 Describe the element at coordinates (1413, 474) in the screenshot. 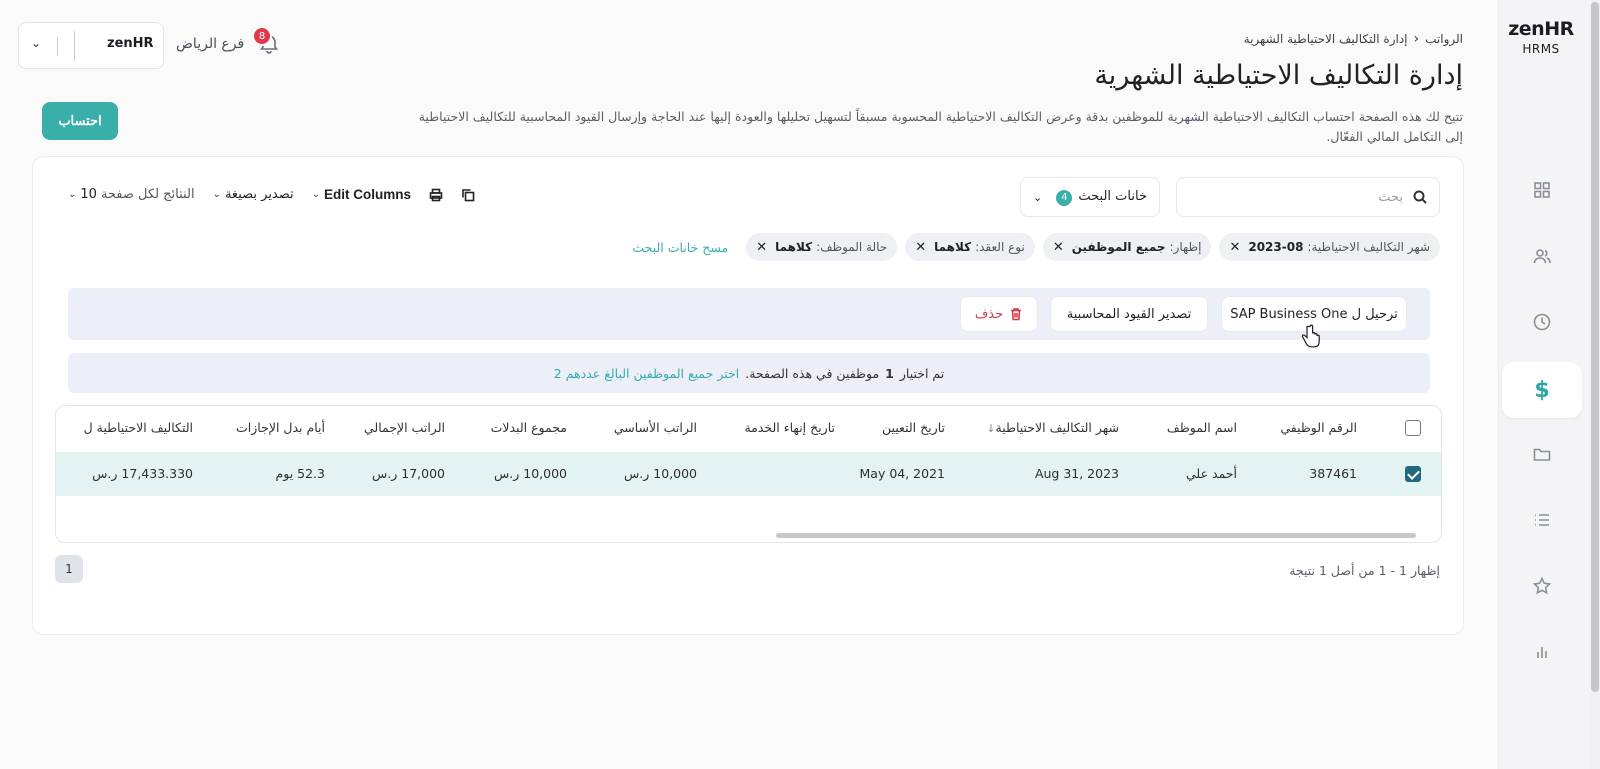

I see `row-checkbox` at that location.